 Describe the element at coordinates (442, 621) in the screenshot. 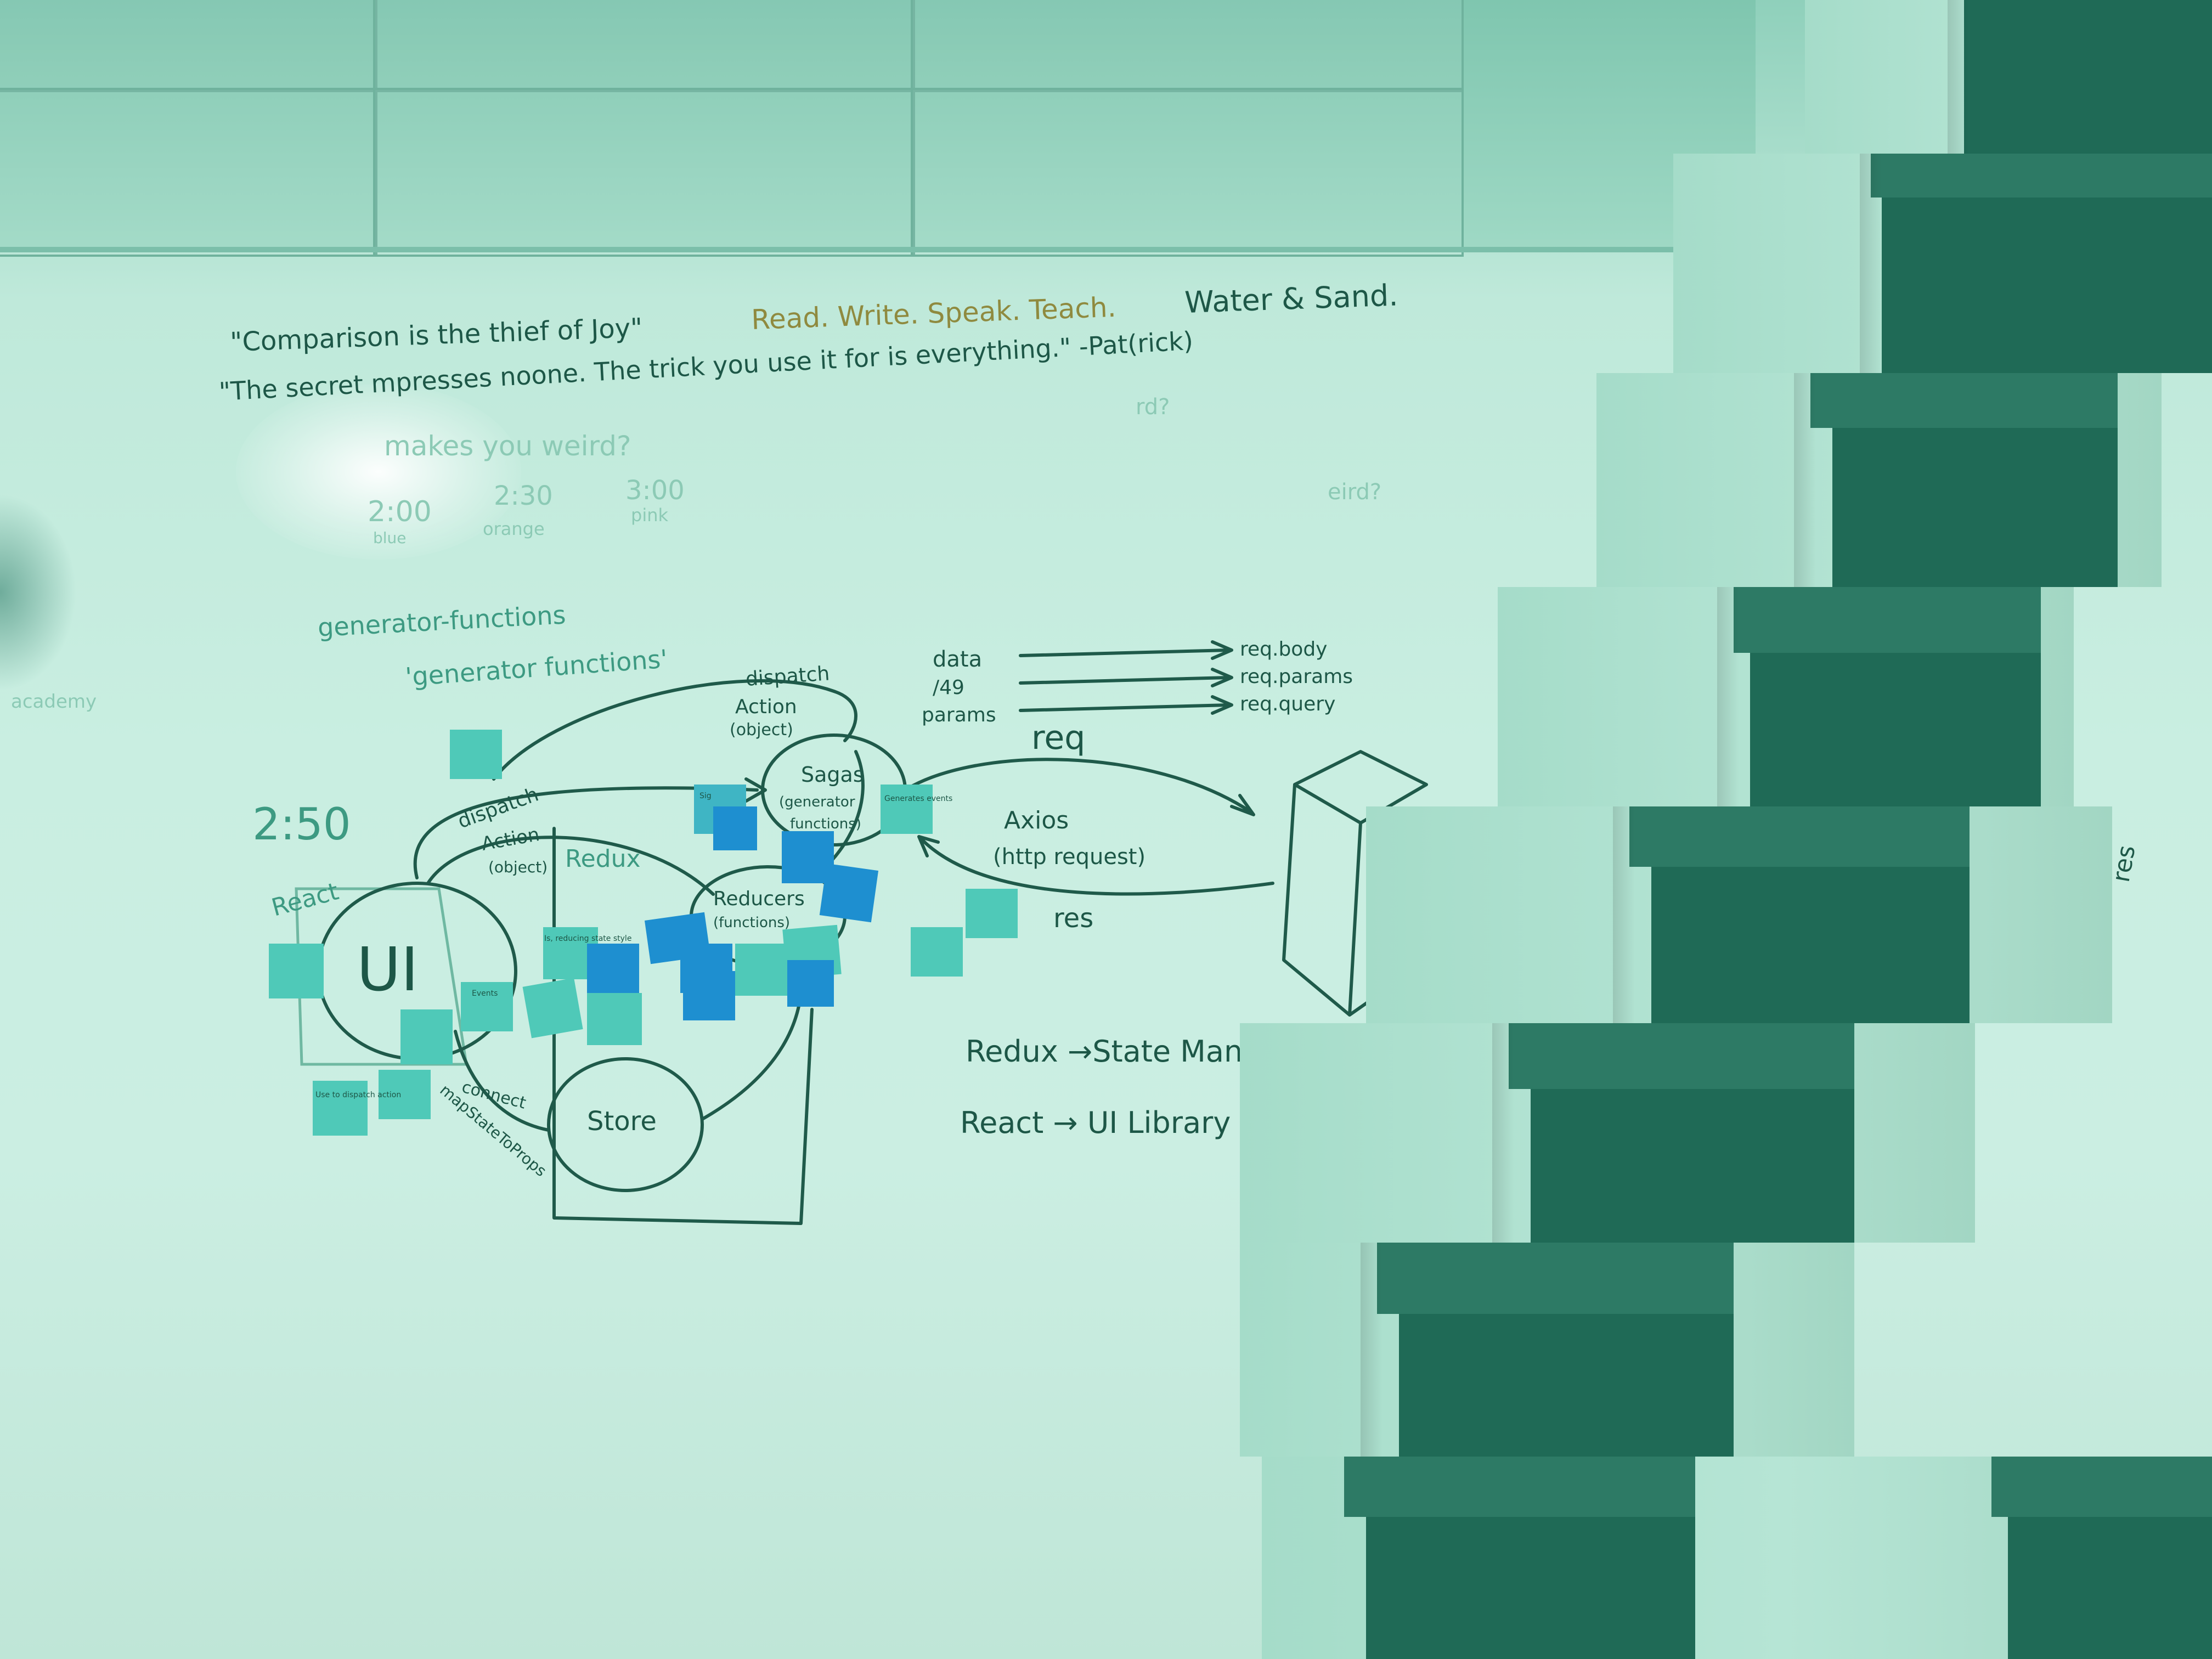

I see `generator-functions-1: generator-functions` at that location.